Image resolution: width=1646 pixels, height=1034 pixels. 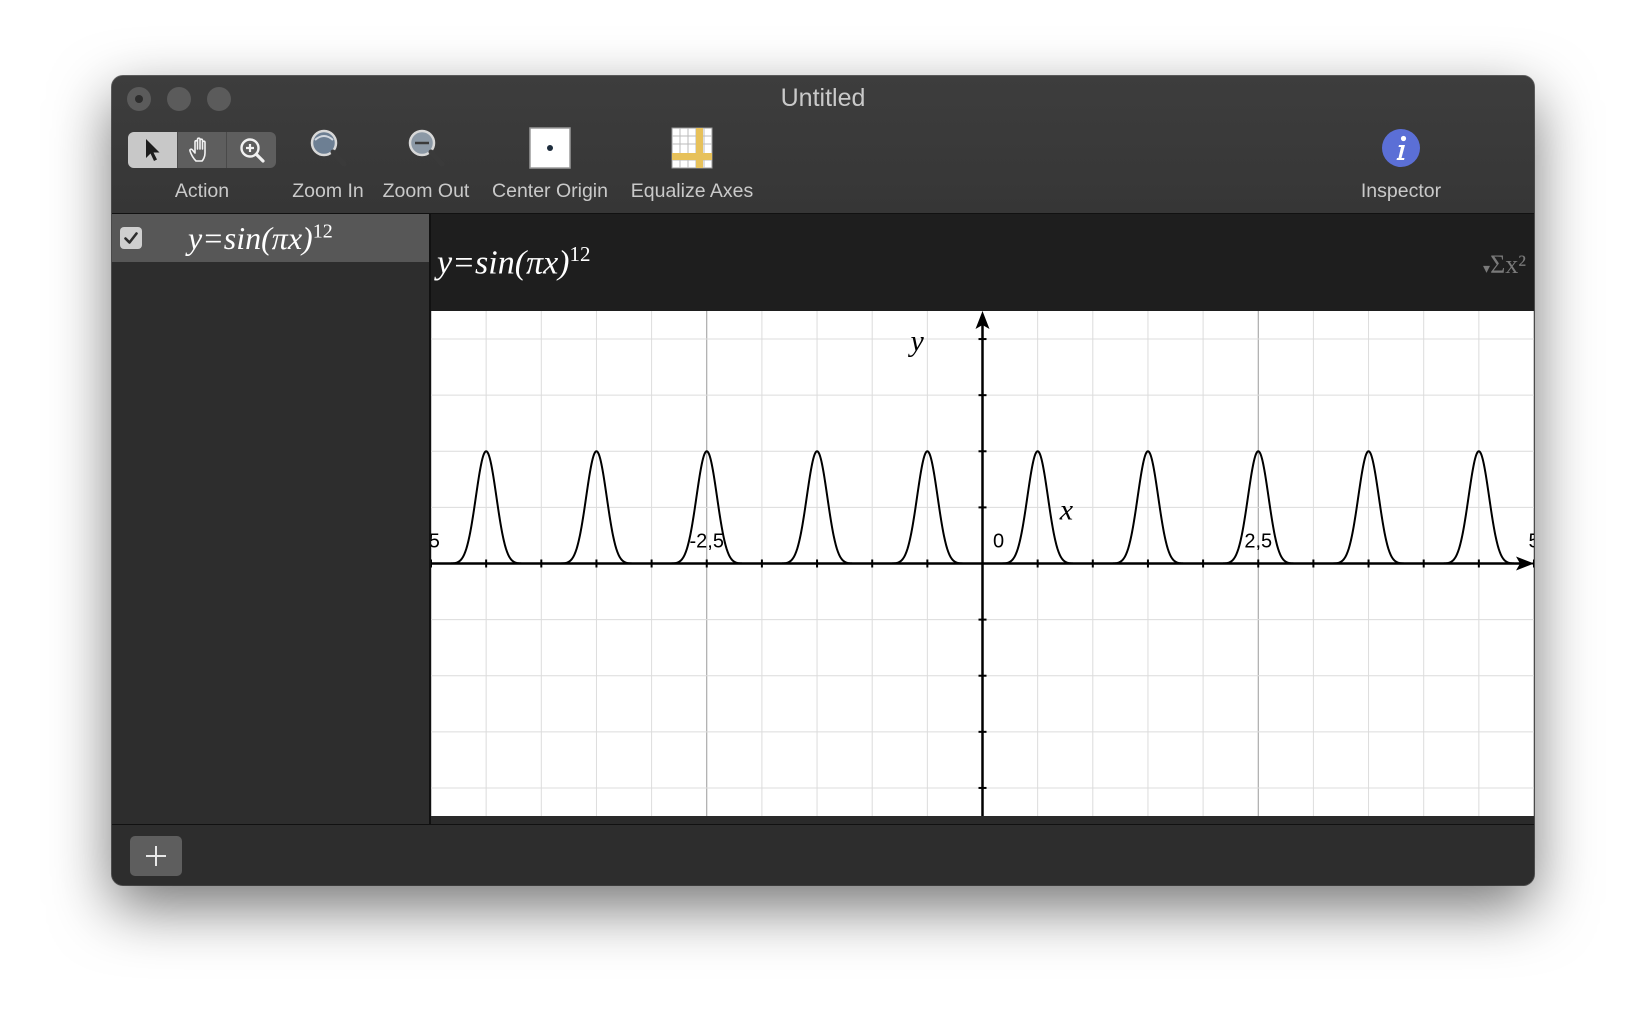 What do you see at coordinates (982, 263) in the screenshot?
I see `equation-editor: y=sin(πx)12 ▾Σx²` at bounding box center [982, 263].